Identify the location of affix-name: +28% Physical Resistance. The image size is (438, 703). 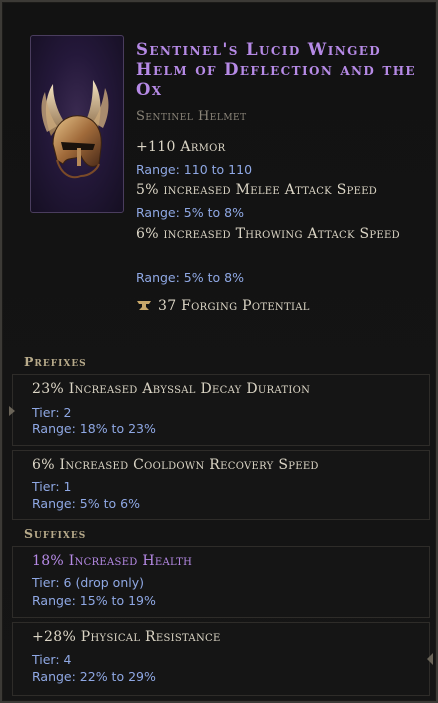
(126, 637).